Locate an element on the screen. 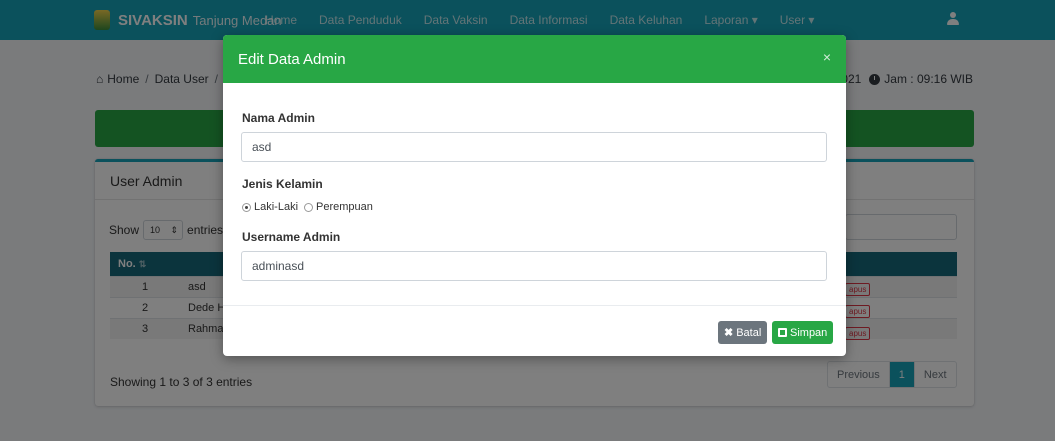 This screenshot has width=1055, height=441. radio-laki-laki: Laki-Laki is located at coordinates (270, 207).